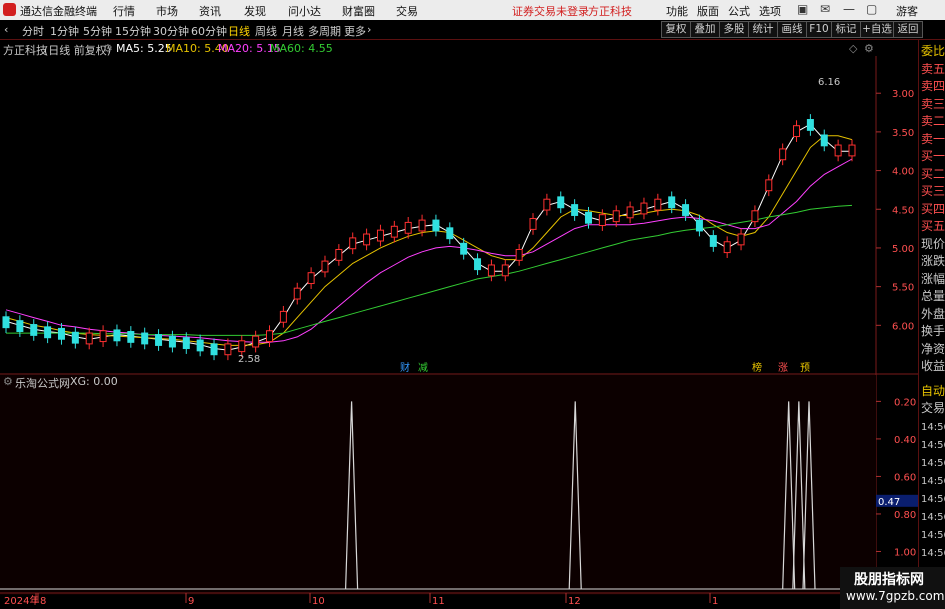  What do you see at coordinates (933, 408) in the screenshot?
I see `trade-label: 交易` at bounding box center [933, 408].